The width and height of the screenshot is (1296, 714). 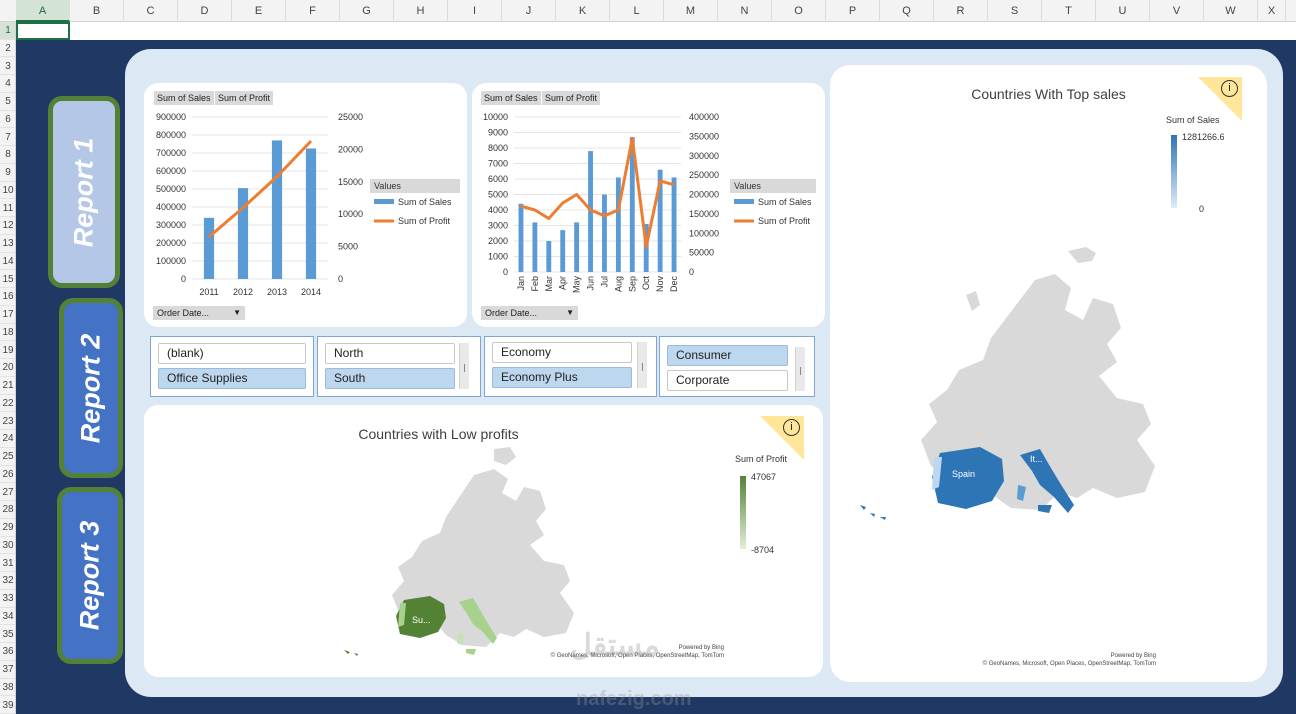 I want to click on row-header-12: 12, so click(x=7, y=226).